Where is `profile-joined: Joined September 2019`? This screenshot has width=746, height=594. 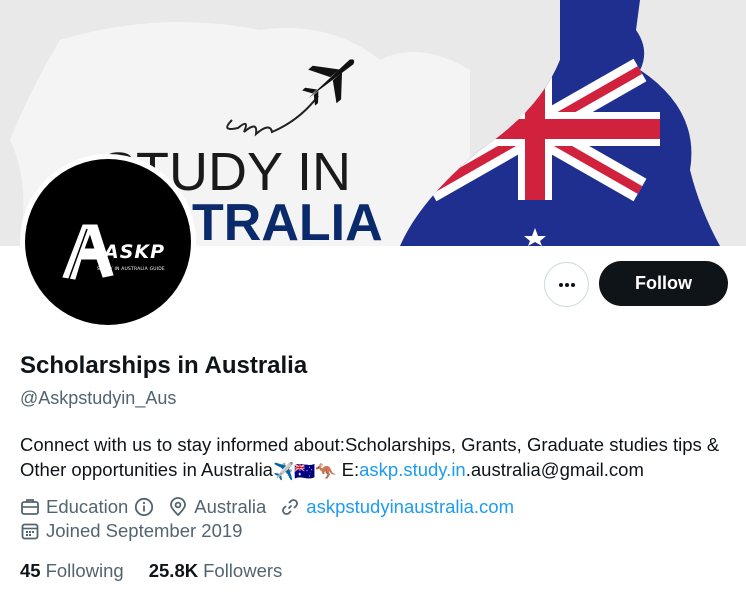 profile-joined: Joined September 2019 is located at coordinates (131, 531).